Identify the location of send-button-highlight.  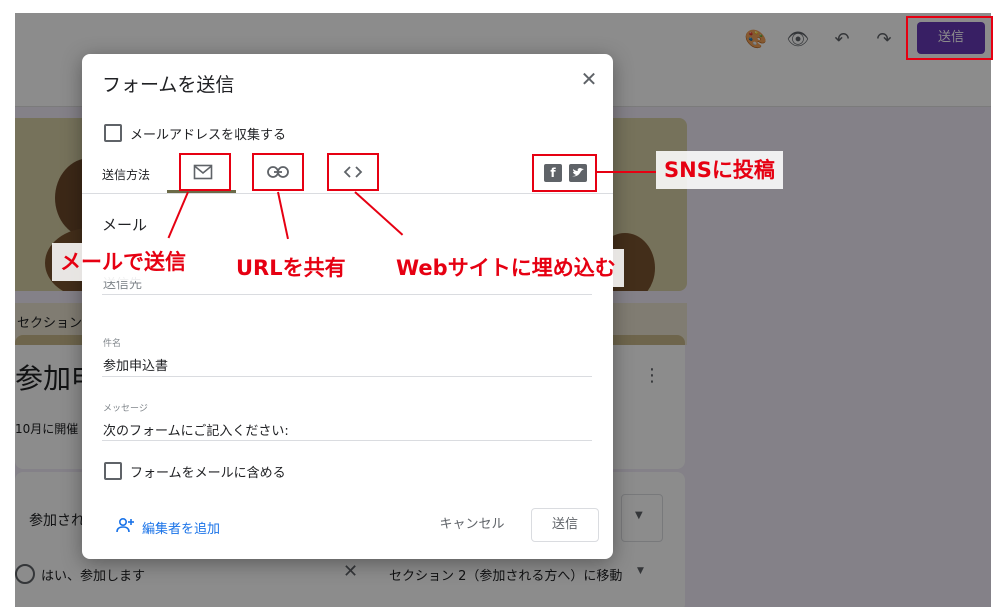
(949, 38).